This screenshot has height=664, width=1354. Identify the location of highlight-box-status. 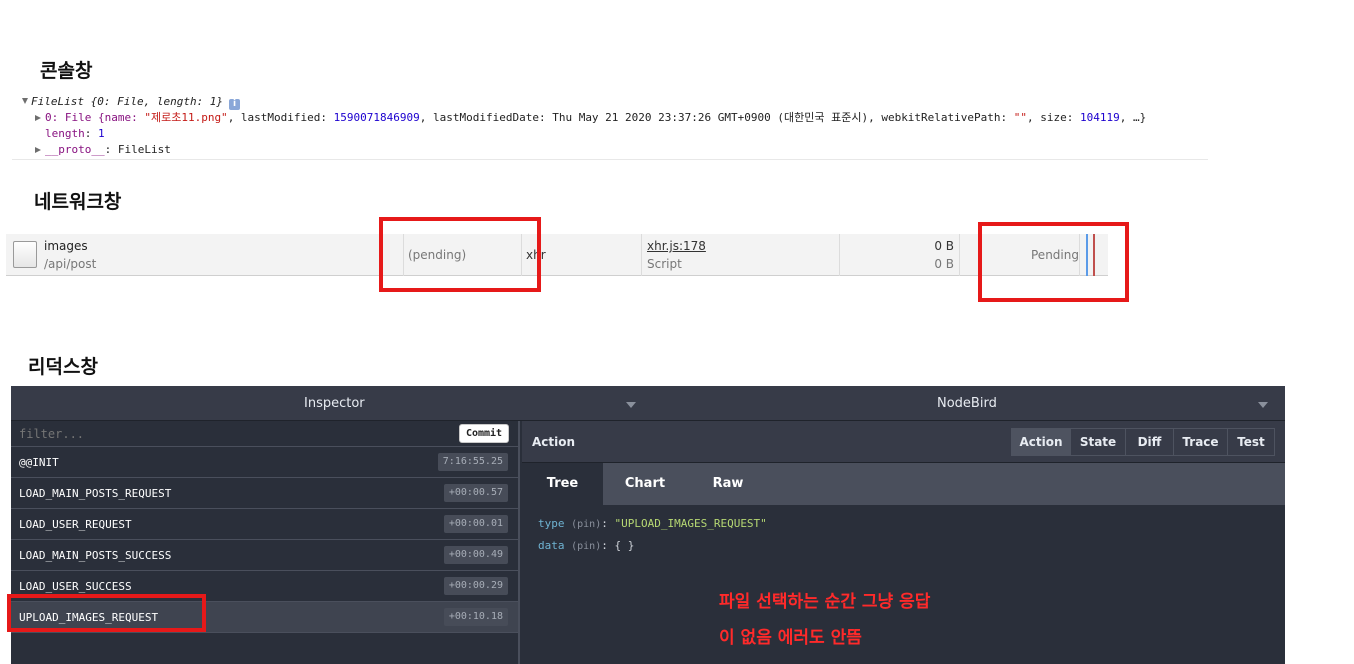
(460, 254).